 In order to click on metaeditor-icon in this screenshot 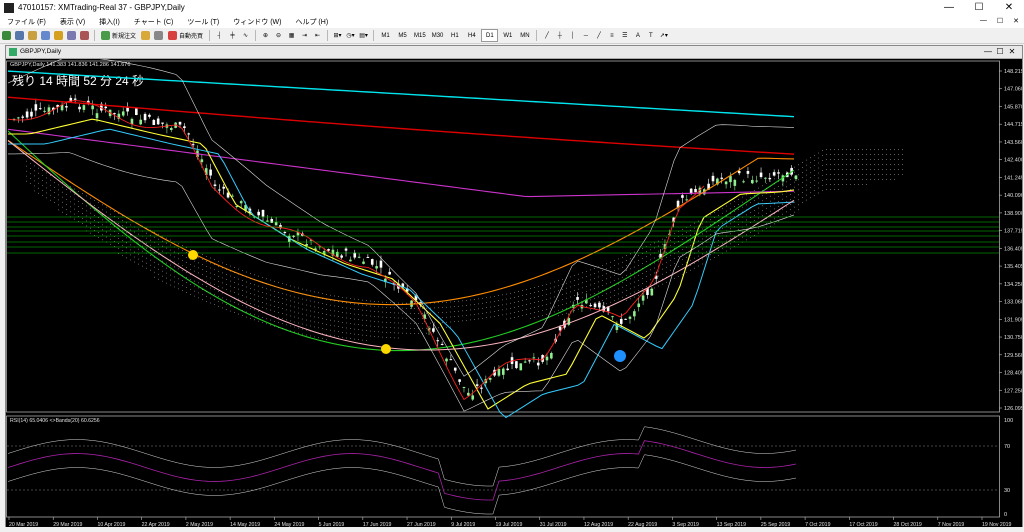, I will do `click(145, 35)`.